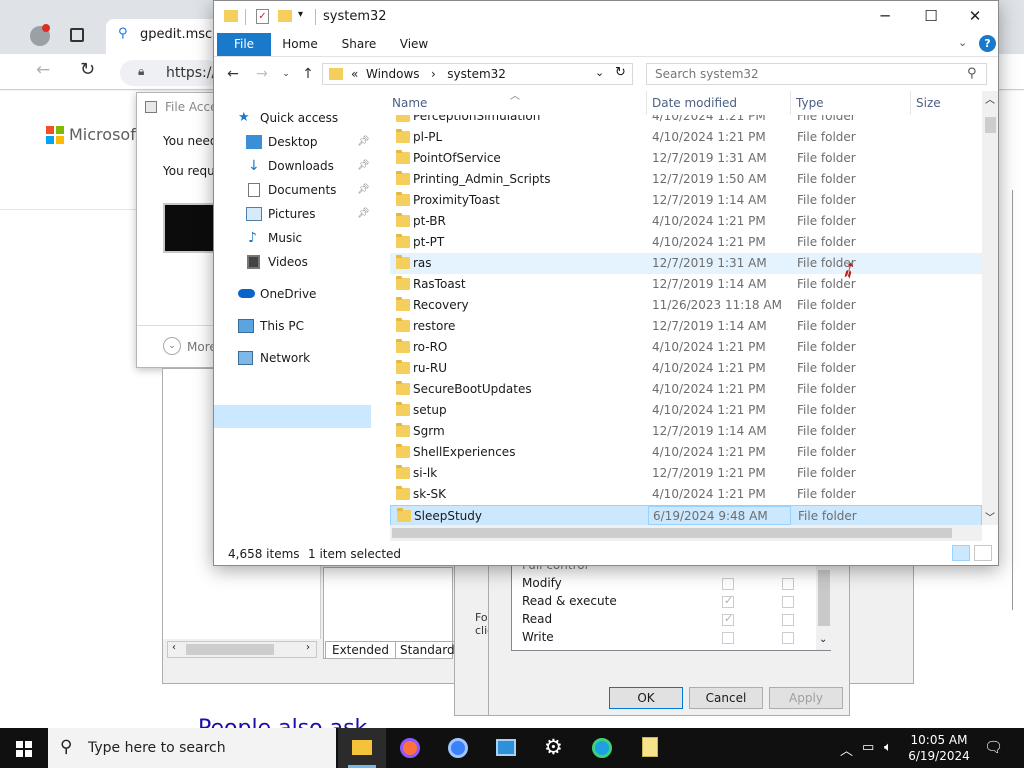 Image resolution: width=1024 pixels, height=768 pixels. Describe the element at coordinates (931, 16) in the screenshot. I see `maximize-button: ☐` at that location.